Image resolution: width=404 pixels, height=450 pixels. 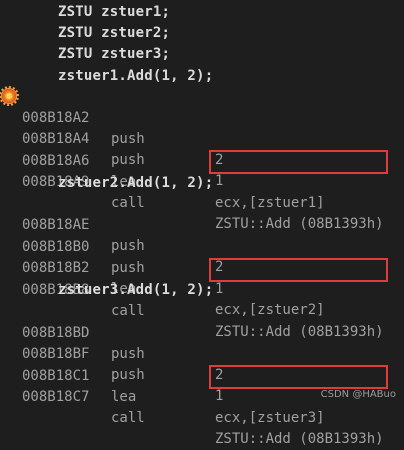 What do you see at coordinates (56, 397) in the screenshot?
I see `address: 008B18C7` at bounding box center [56, 397].